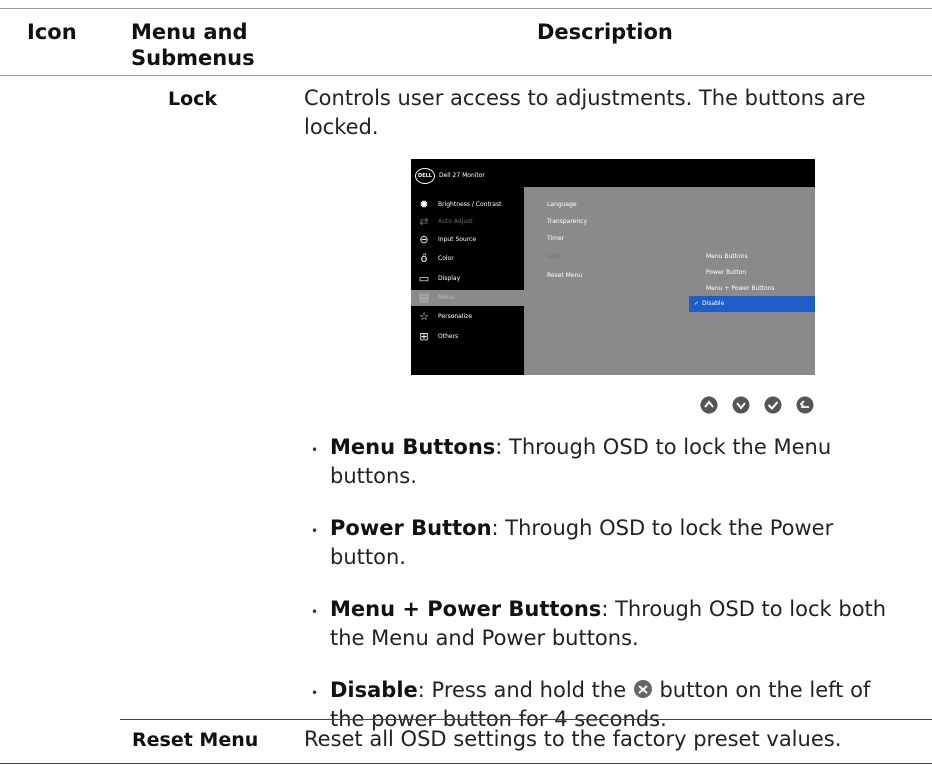  I want to click on osd-option-menu-buttons: Menu Buttons, so click(727, 256).